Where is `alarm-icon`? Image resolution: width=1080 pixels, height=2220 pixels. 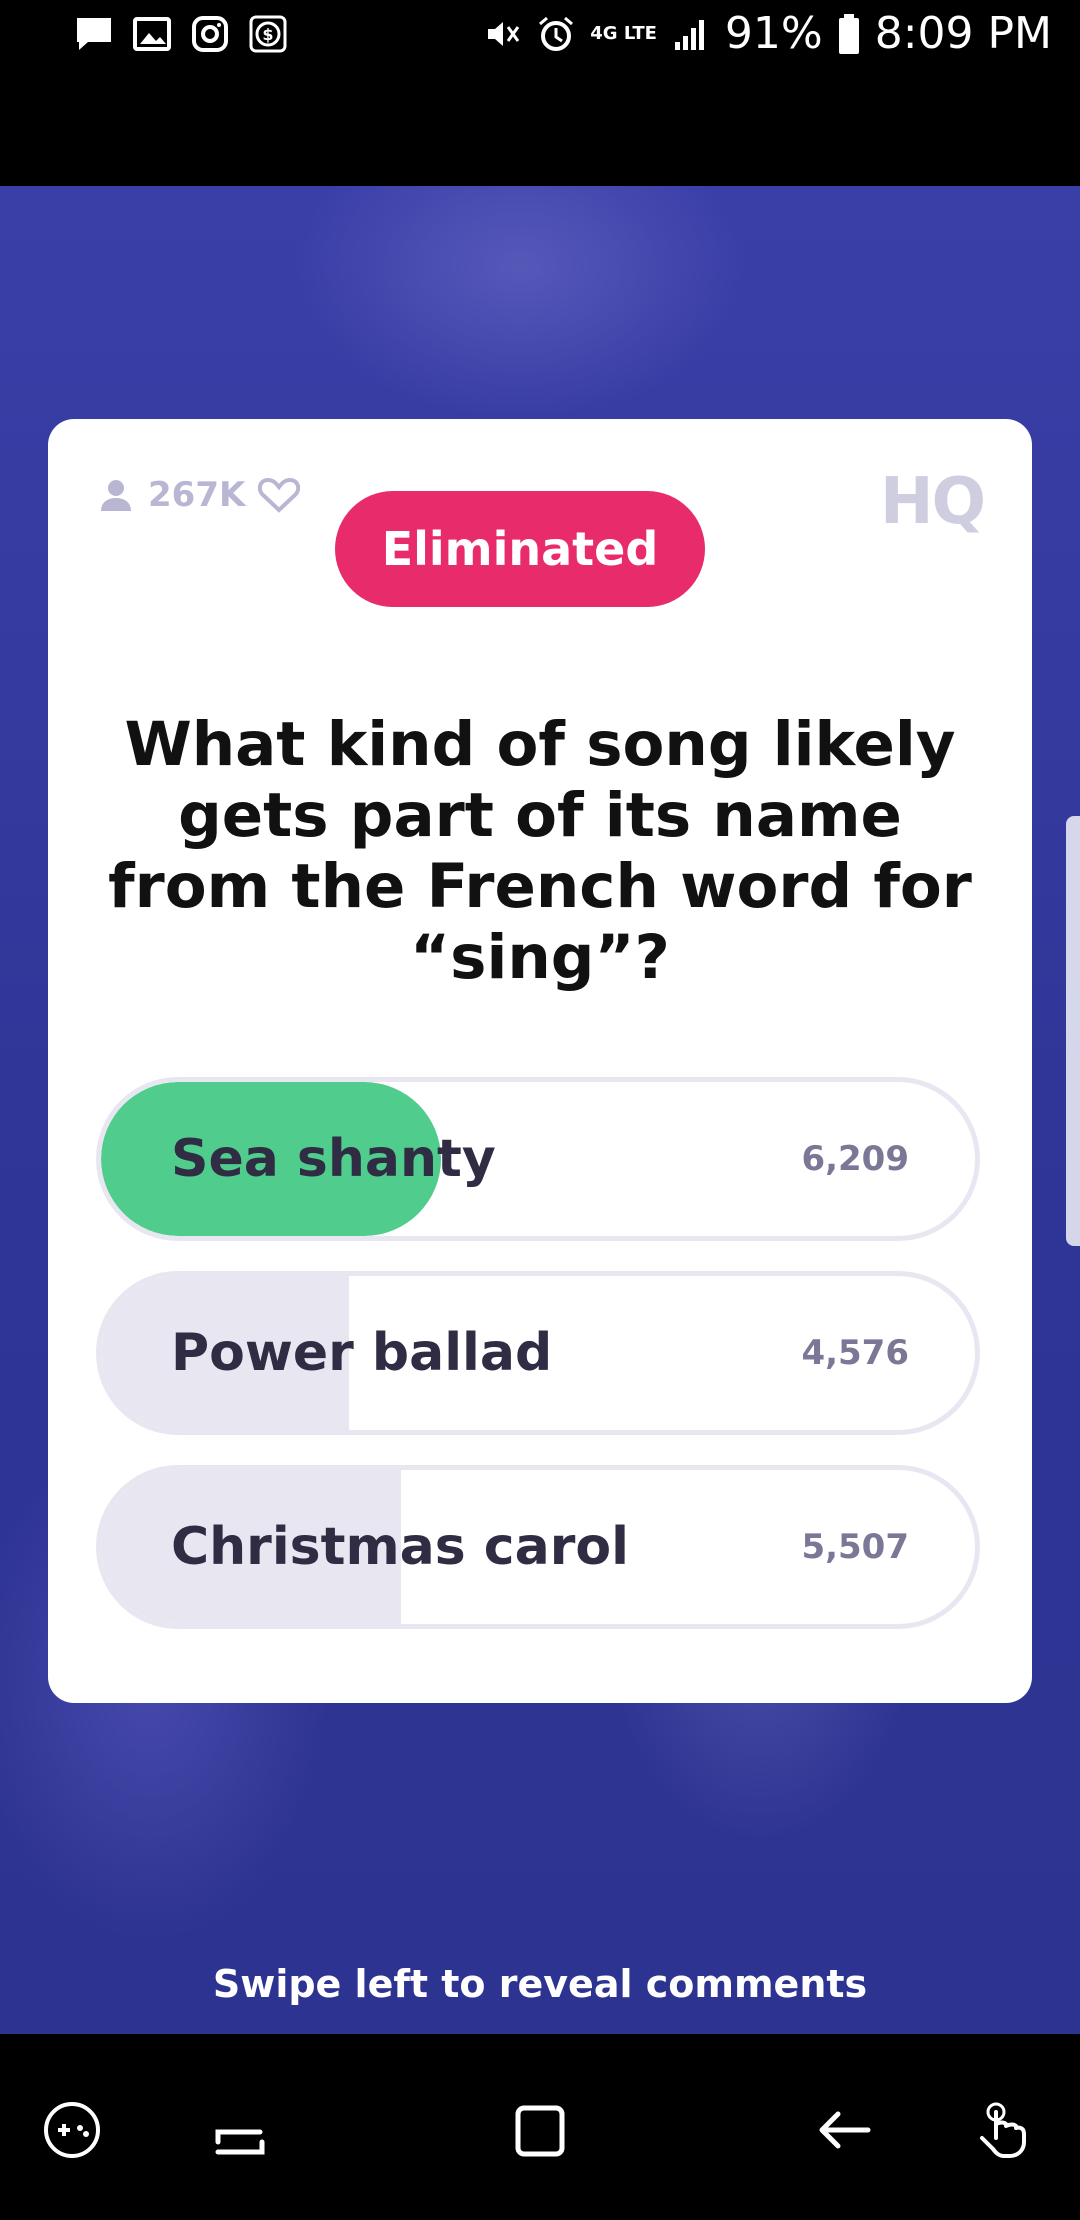
alarm-icon is located at coordinates (556, 33).